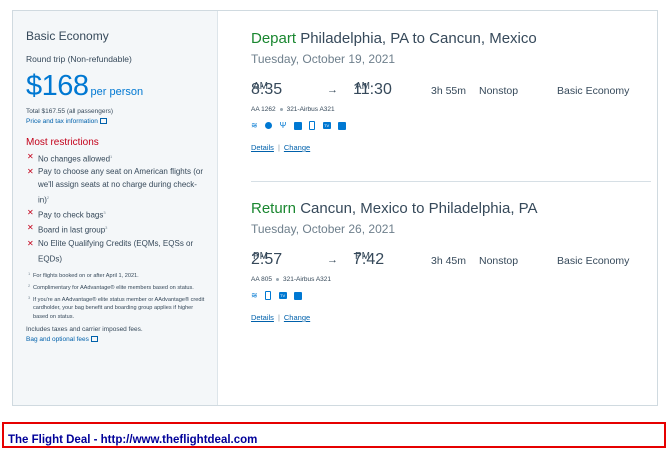 The height and width of the screenshot is (449, 670). I want to click on includes-taxes-note: Includes taxes and carrier imposed fees., so click(84, 329).